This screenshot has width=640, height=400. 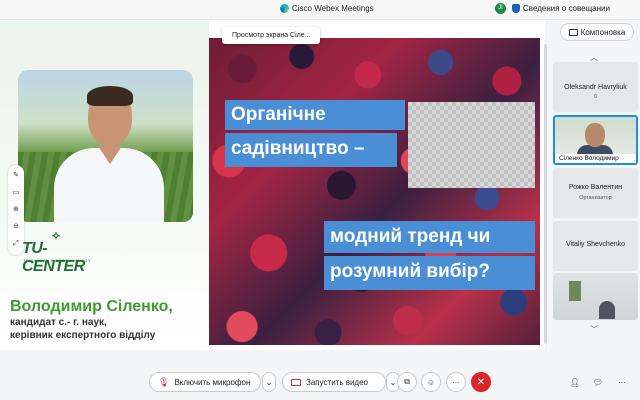 What do you see at coordinates (58, 322) in the screenshot?
I see `speaker-degree: кандидат с.- г. наук,` at bounding box center [58, 322].